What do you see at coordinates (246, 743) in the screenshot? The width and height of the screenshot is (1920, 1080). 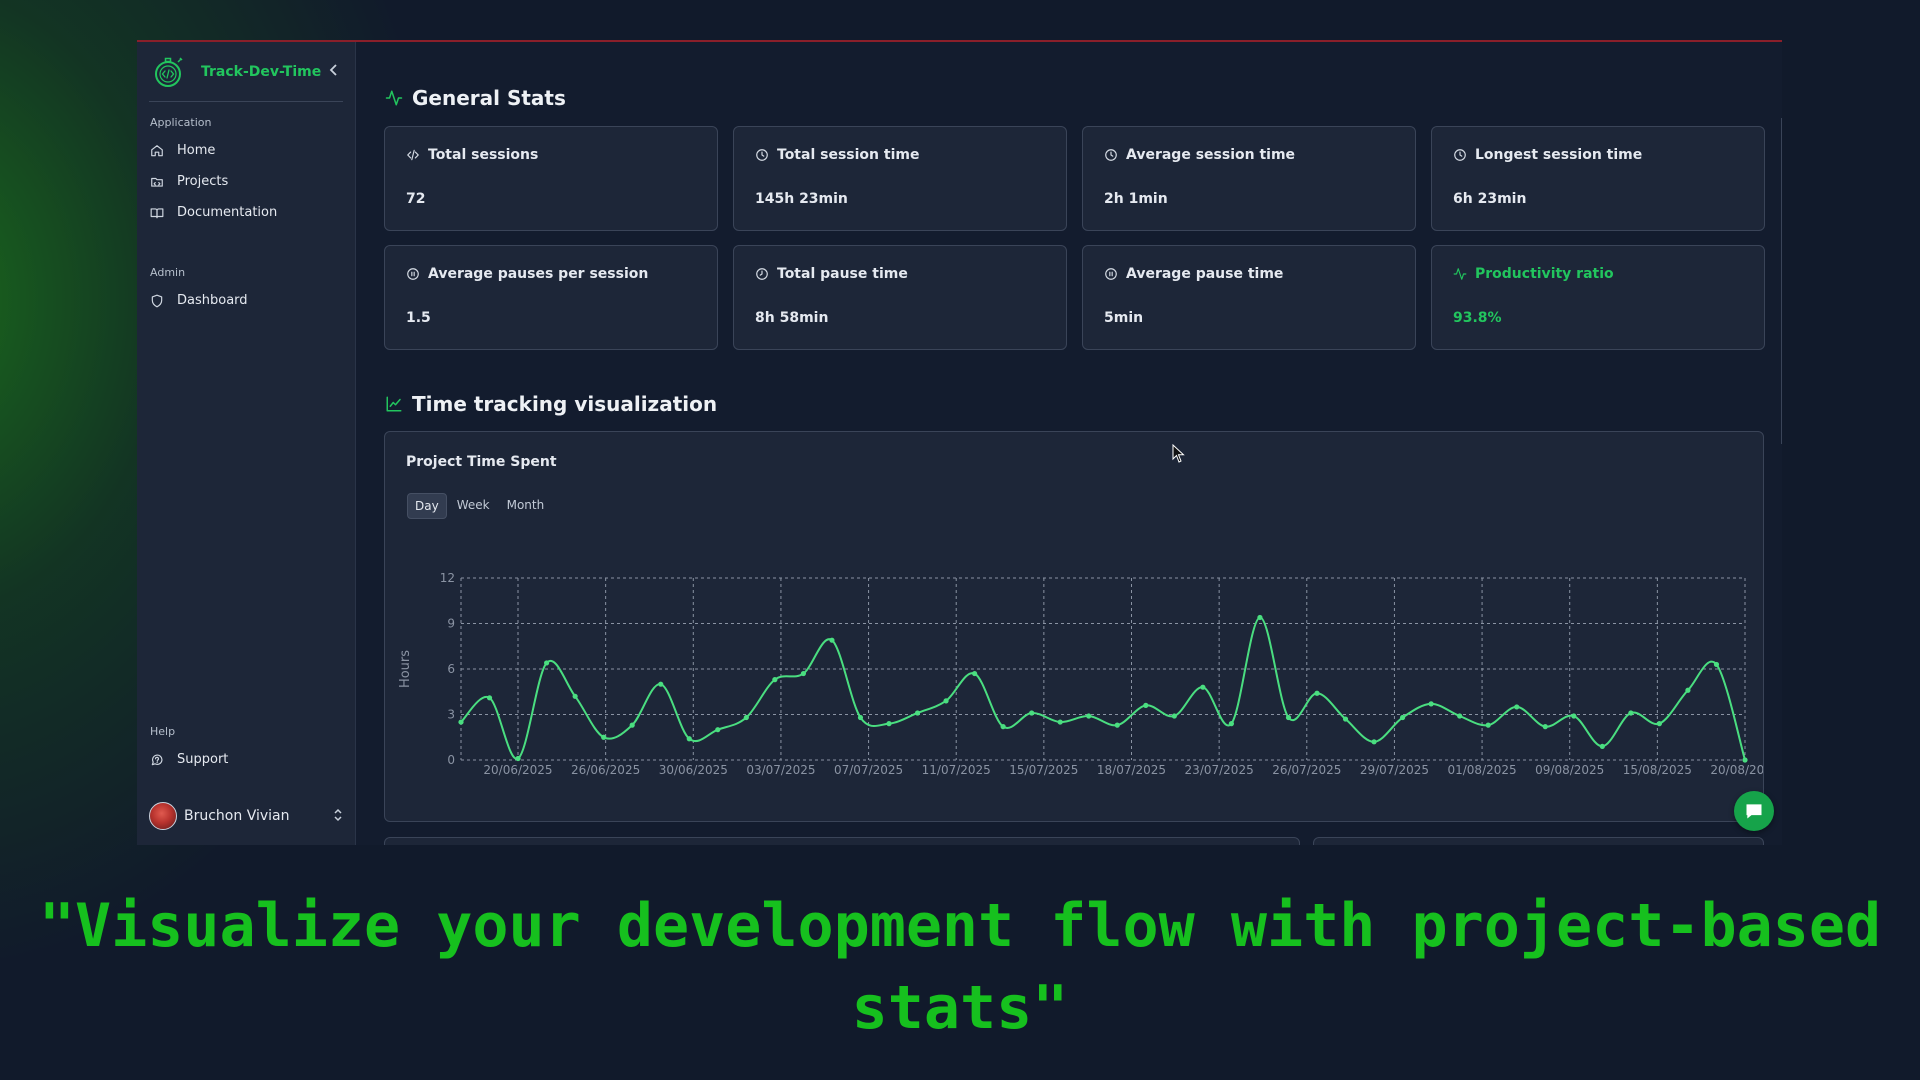 I see `help-section: Help Support` at bounding box center [246, 743].